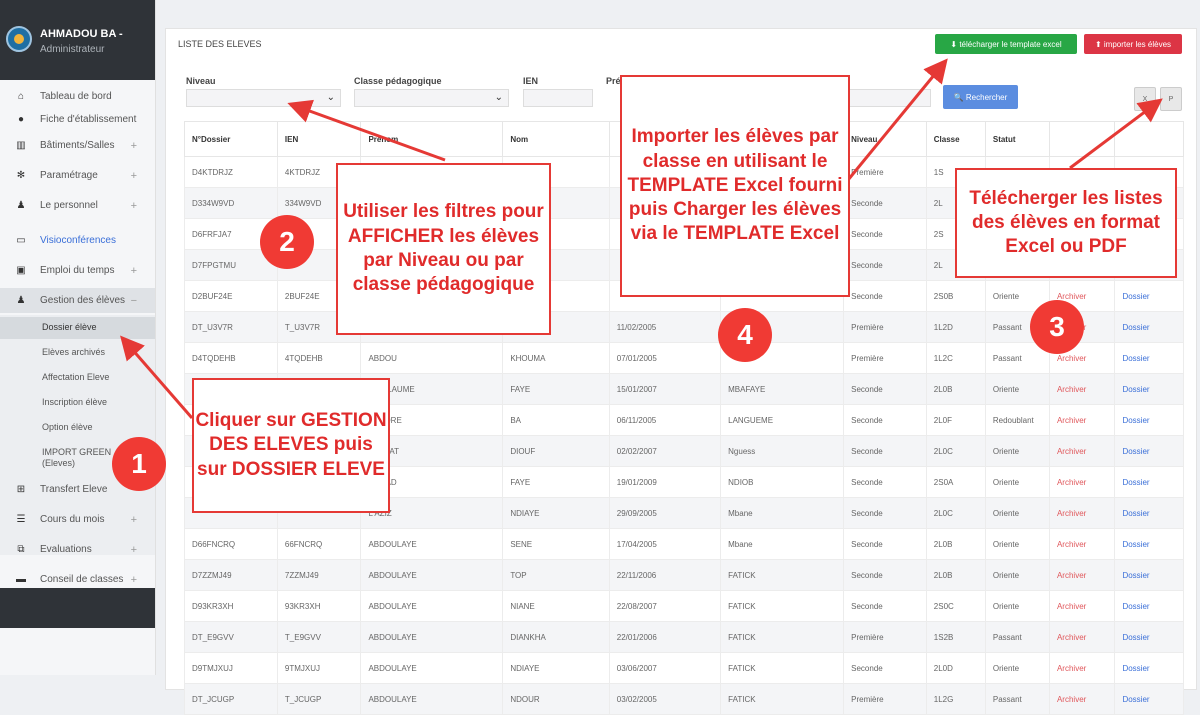 The height and width of the screenshot is (715, 1200). Describe the element at coordinates (1145, 99) in the screenshot. I see `excel-export-icon: X` at that location.